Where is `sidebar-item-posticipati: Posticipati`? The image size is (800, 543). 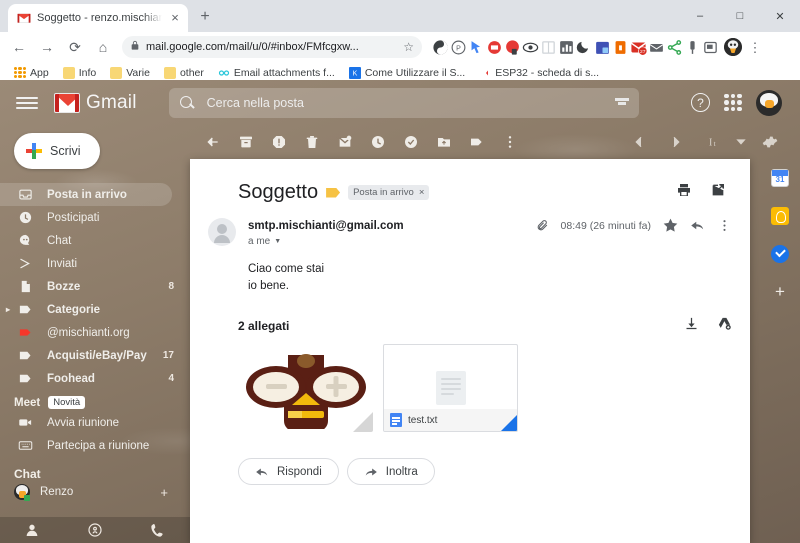
sidebar-item-posticipati: Posticipati is located at coordinates (95, 217).